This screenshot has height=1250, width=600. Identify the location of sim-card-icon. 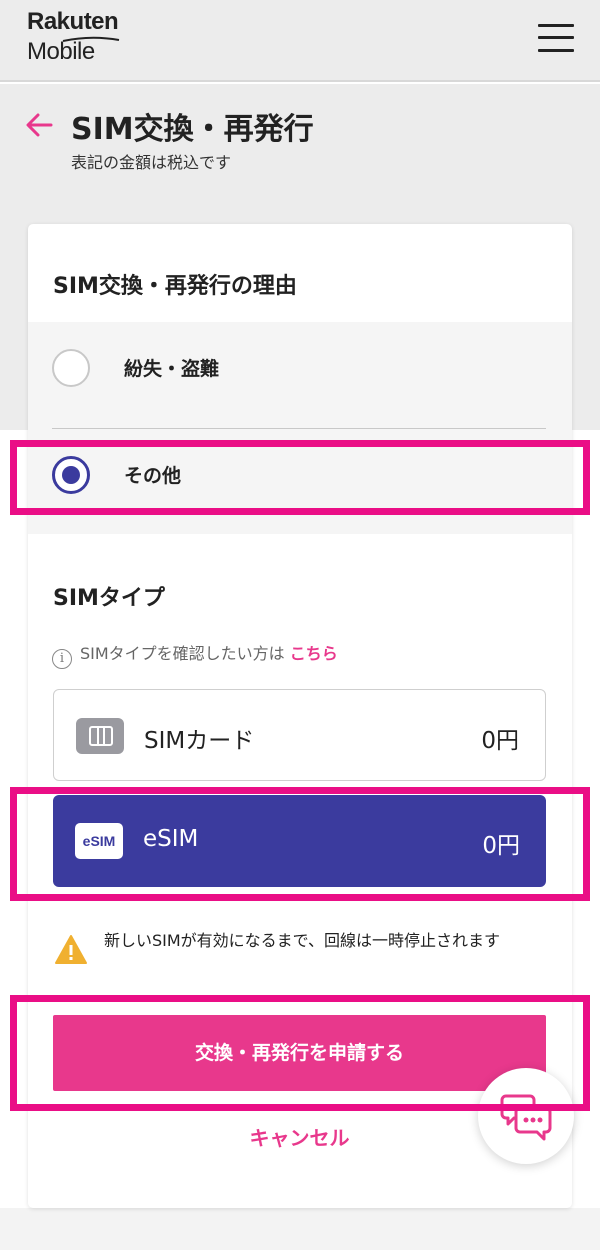
(100, 736).